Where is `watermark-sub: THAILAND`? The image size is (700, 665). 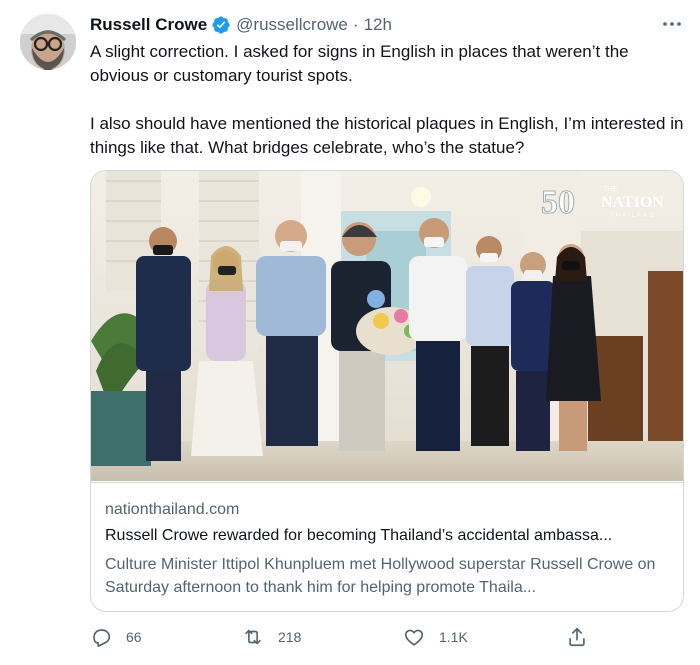
watermark-sub: THAILAND is located at coordinates (633, 216).